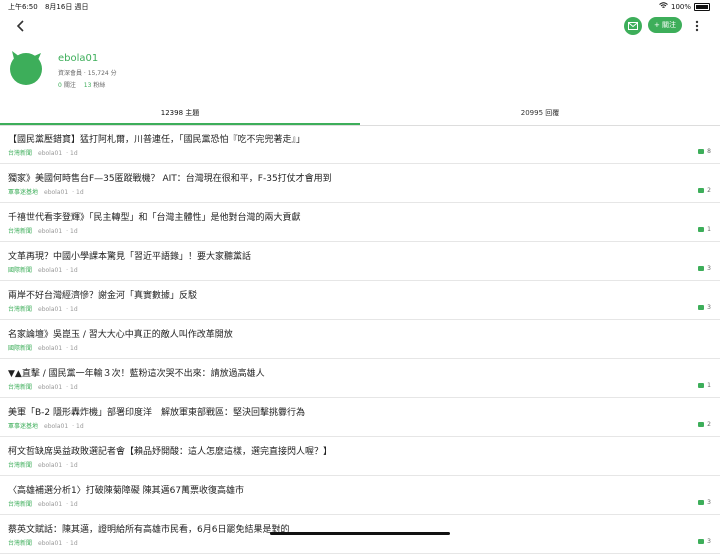 This screenshot has height=554, width=720. I want to click on followers-label: 粉絲, so click(99, 85).